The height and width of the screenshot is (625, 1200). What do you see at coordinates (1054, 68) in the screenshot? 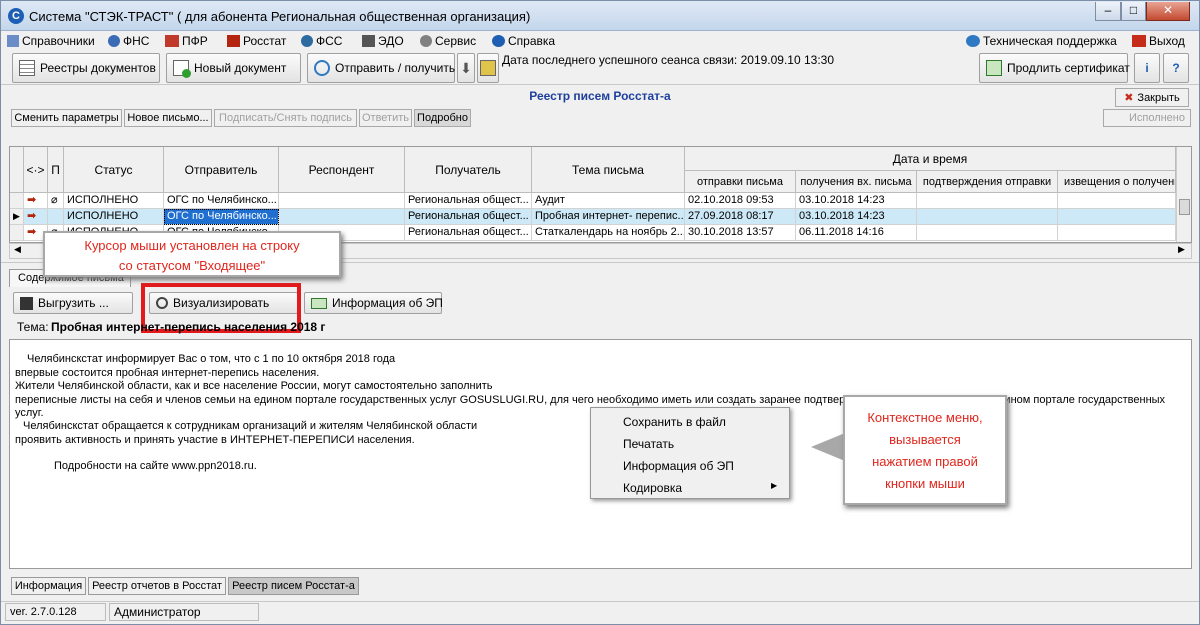
I see `extend-certificate-button: Продлить сертификат` at bounding box center [1054, 68].